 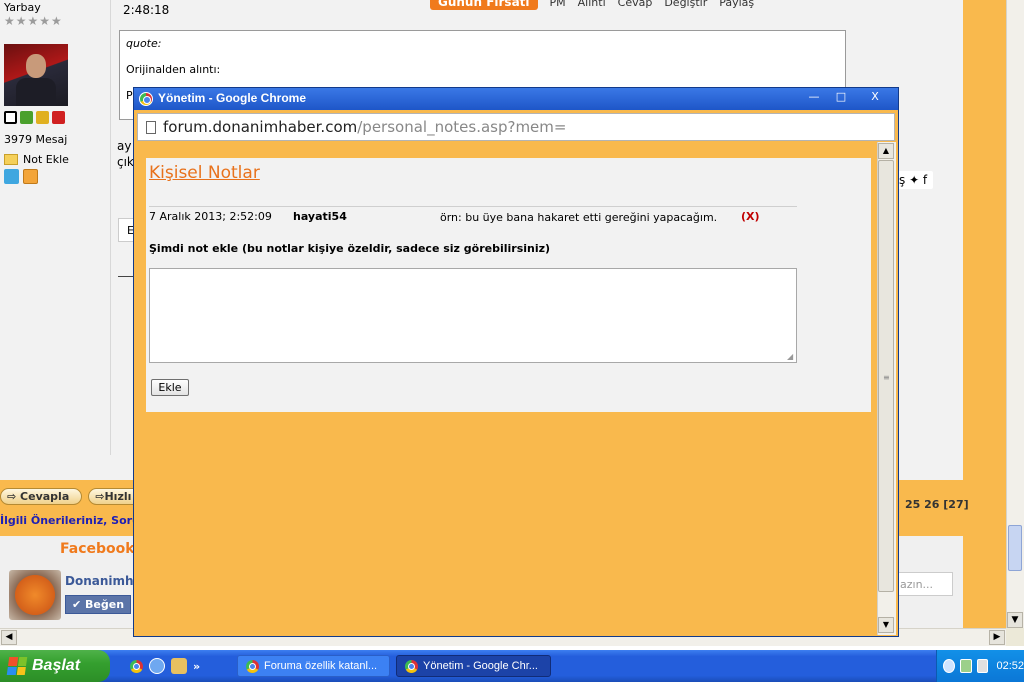 I want to click on share-bar: ş ✦ f, so click(x=913, y=180).